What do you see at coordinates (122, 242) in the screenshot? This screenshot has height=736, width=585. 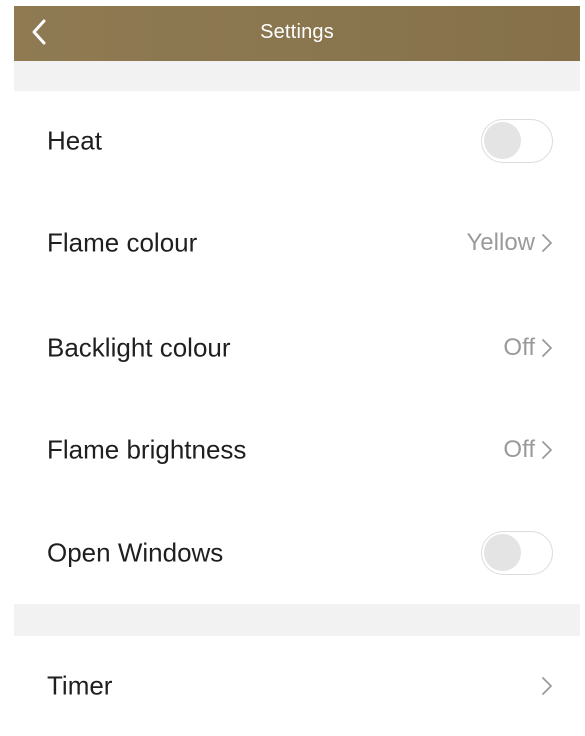 I see `flame-colour-label: Flame colour` at bounding box center [122, 242].